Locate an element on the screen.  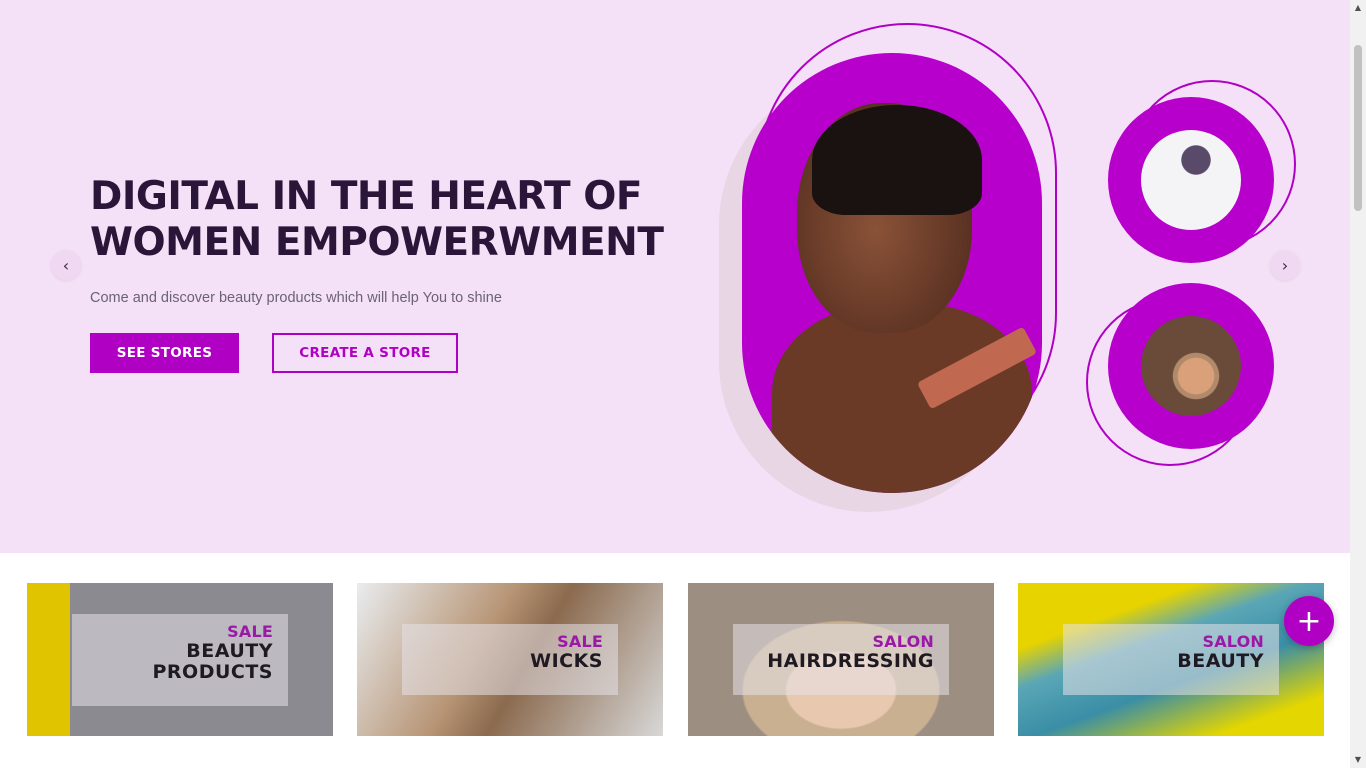
category-card-wicks: SALE WICKS is located at coordinates (510, 659).